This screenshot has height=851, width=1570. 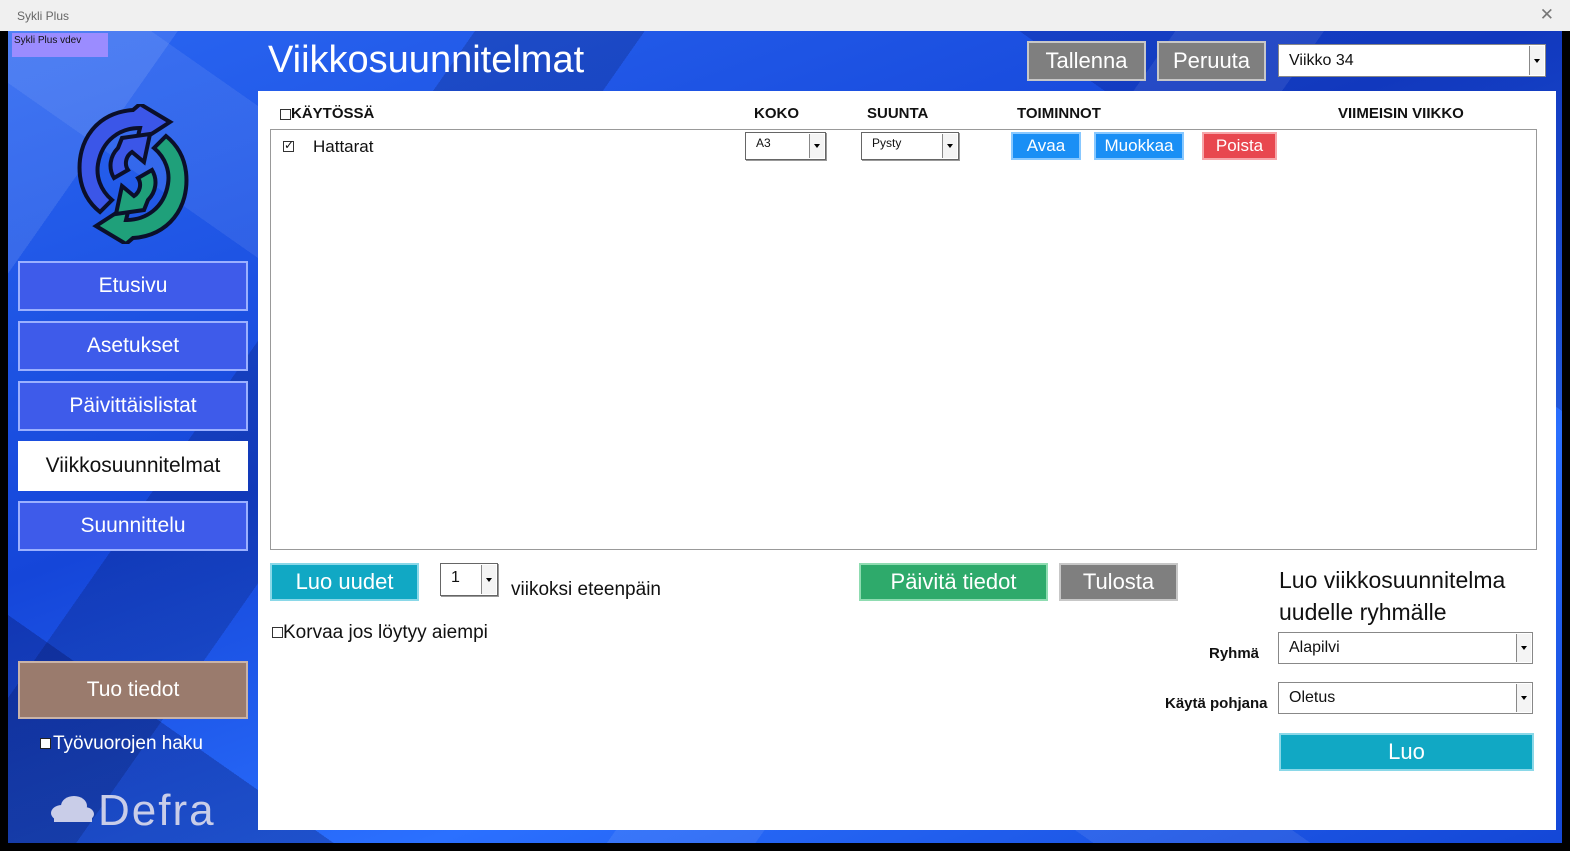 I want to click on table-row: Hattarat A3 Pysty Avaa Muokkaa Poista, so click(x=903, y=147).